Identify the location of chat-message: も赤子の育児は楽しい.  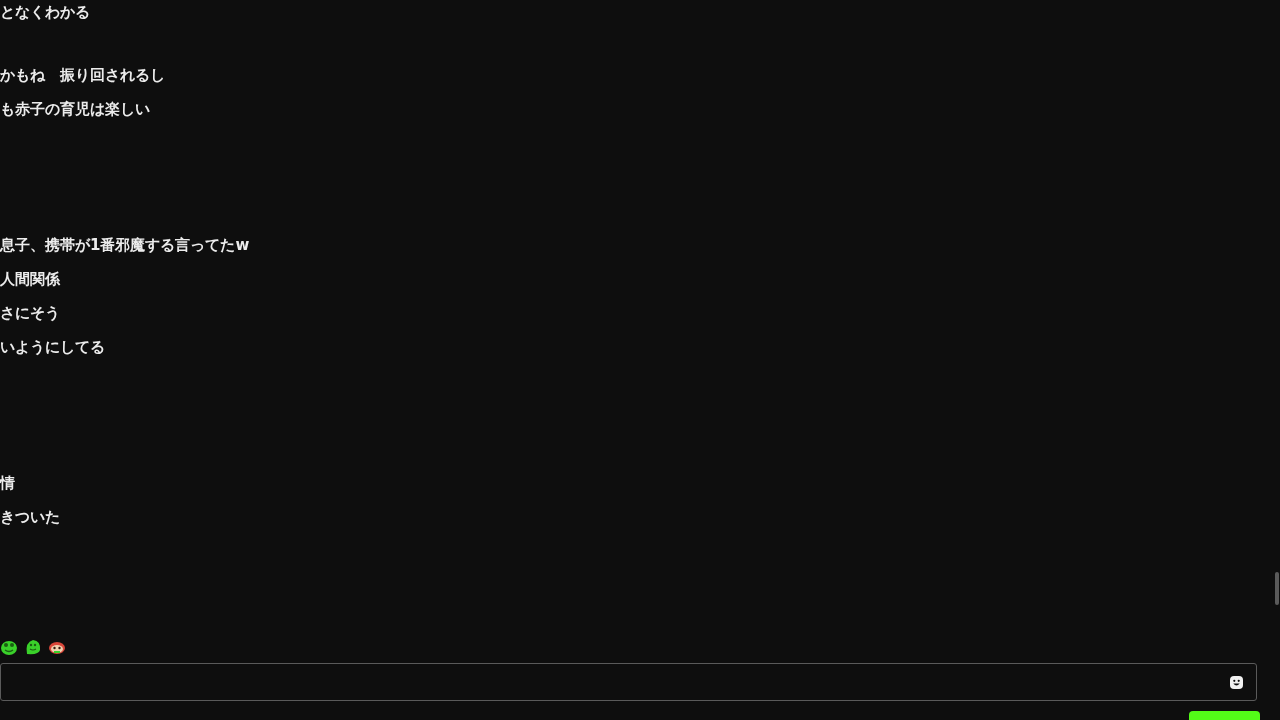
(75, 109).